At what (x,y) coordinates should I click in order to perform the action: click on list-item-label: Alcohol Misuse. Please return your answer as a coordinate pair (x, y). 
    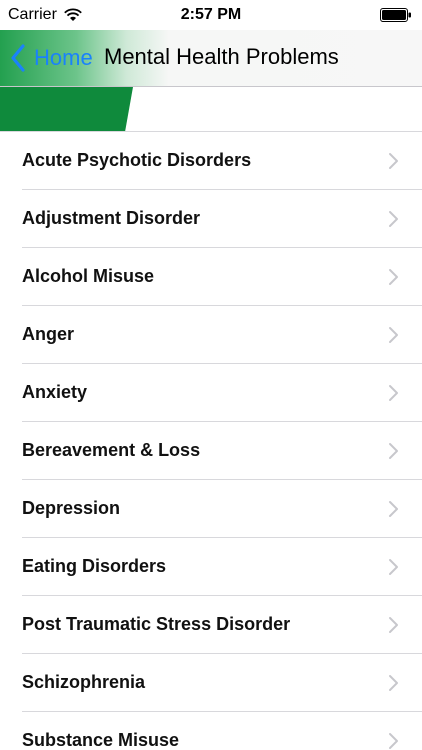
    Looking at the image, I should click on (88, 276).